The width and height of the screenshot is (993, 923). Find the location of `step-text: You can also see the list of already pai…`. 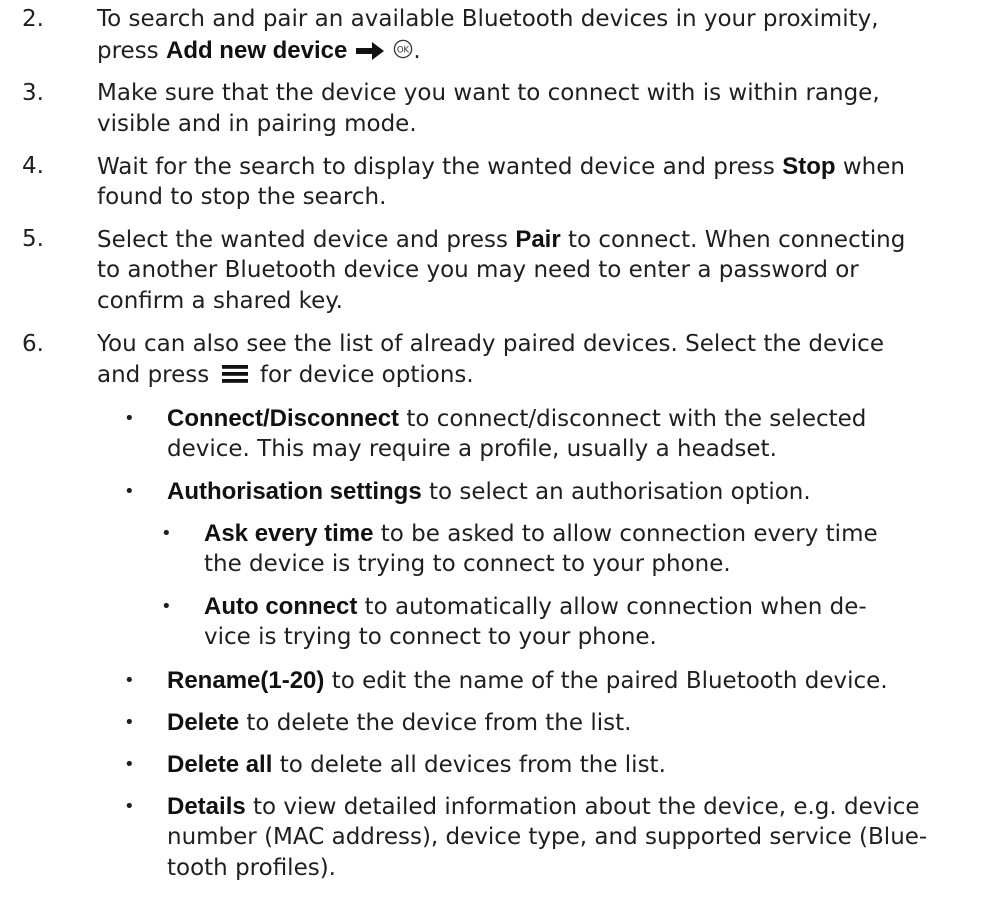

step-text: You can also see the list of already pai… is located at coordinates (490, 344).